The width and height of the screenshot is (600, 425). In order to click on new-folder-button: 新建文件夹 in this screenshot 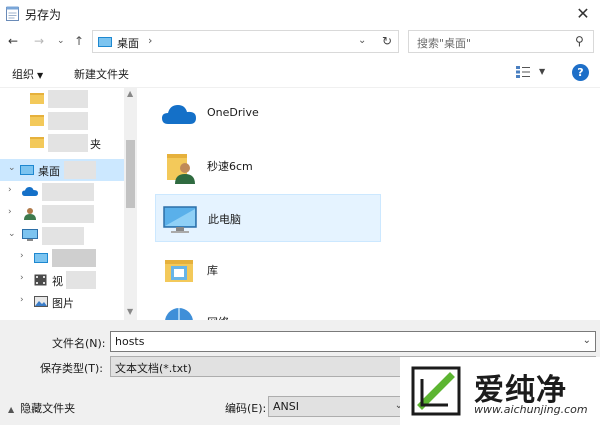, I will do `click(101, 74)`.